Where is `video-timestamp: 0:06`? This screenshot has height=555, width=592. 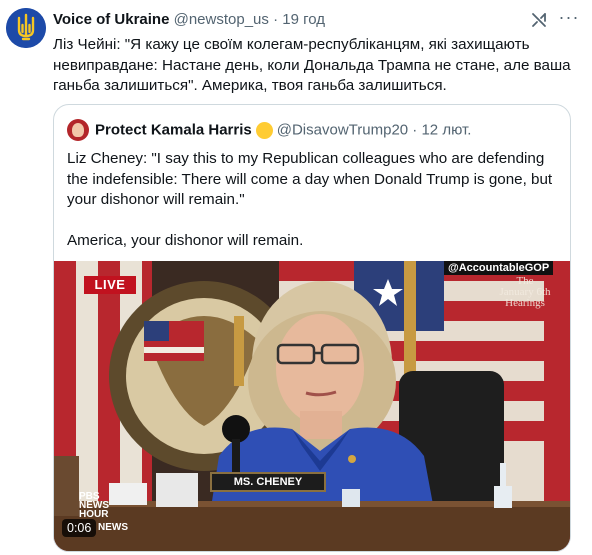 video-timestamp: 0:06 is located at coordinates (79, 528).